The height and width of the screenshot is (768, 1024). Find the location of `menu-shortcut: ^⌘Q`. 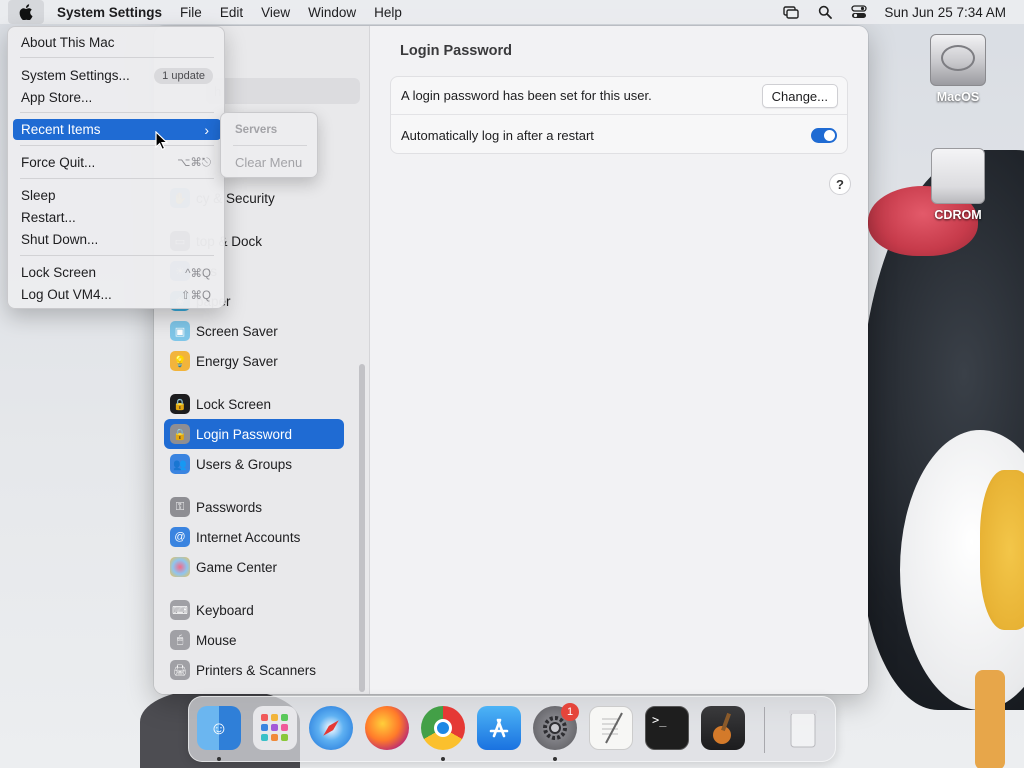

menu-shortcut: ^⌘Q is located at coordinates (198, 273).